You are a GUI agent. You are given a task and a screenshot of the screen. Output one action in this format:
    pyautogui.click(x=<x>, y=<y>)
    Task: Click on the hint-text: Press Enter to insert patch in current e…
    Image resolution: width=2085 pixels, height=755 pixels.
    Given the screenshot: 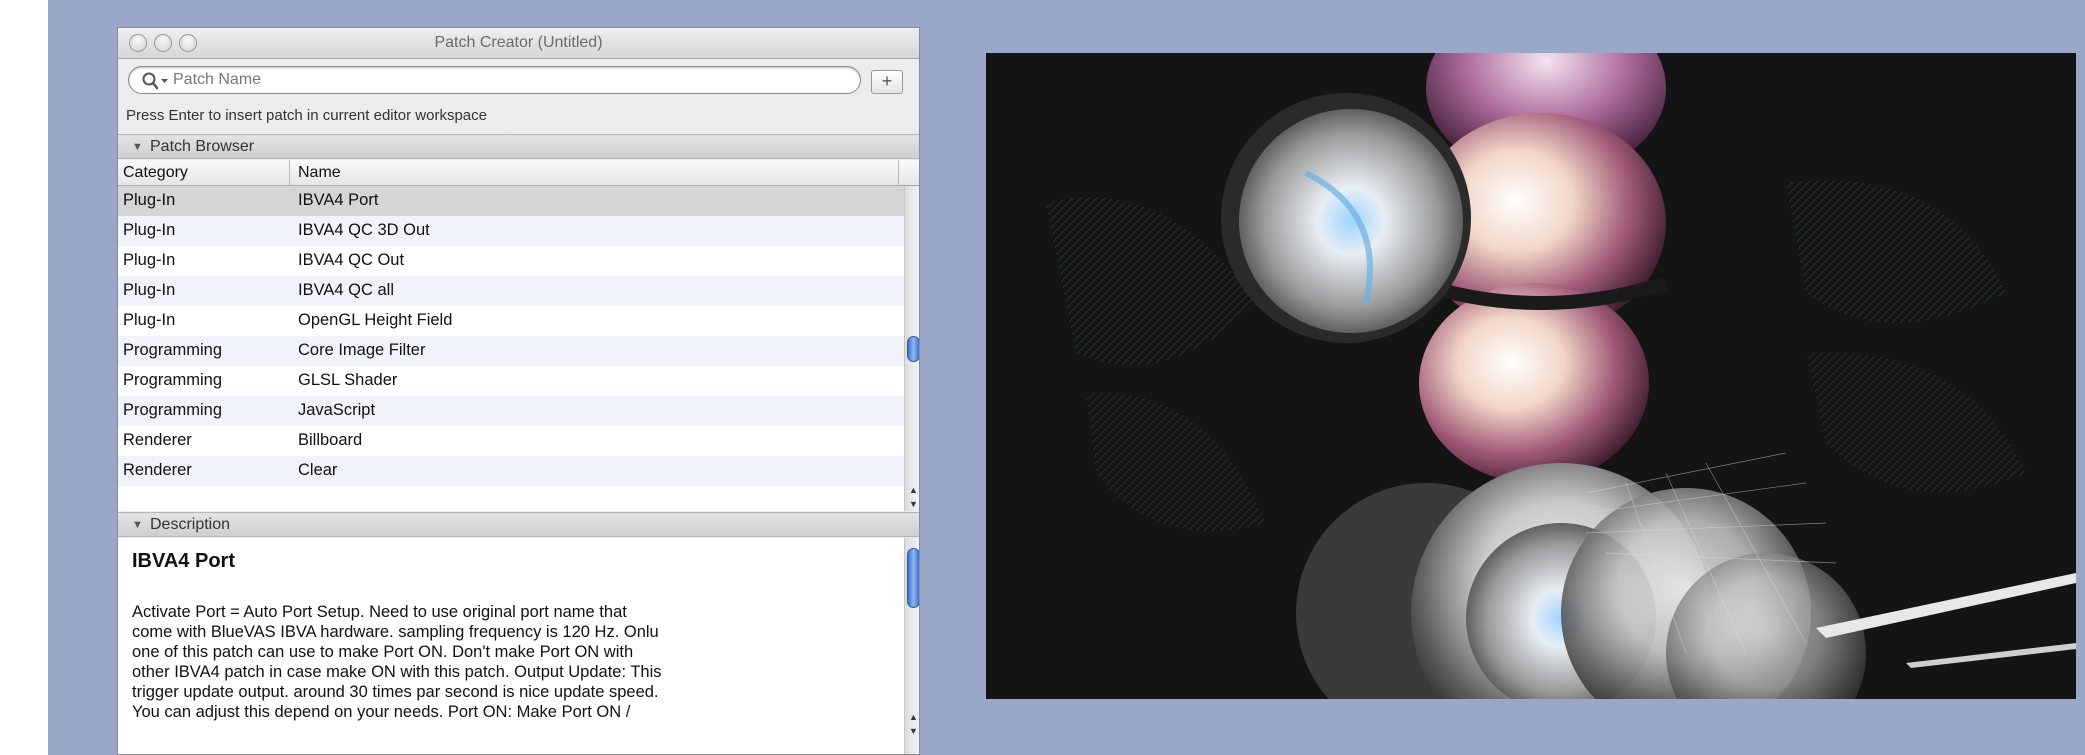 What is the action you would take?
    pyautogui.click(x=306, y=115)
    